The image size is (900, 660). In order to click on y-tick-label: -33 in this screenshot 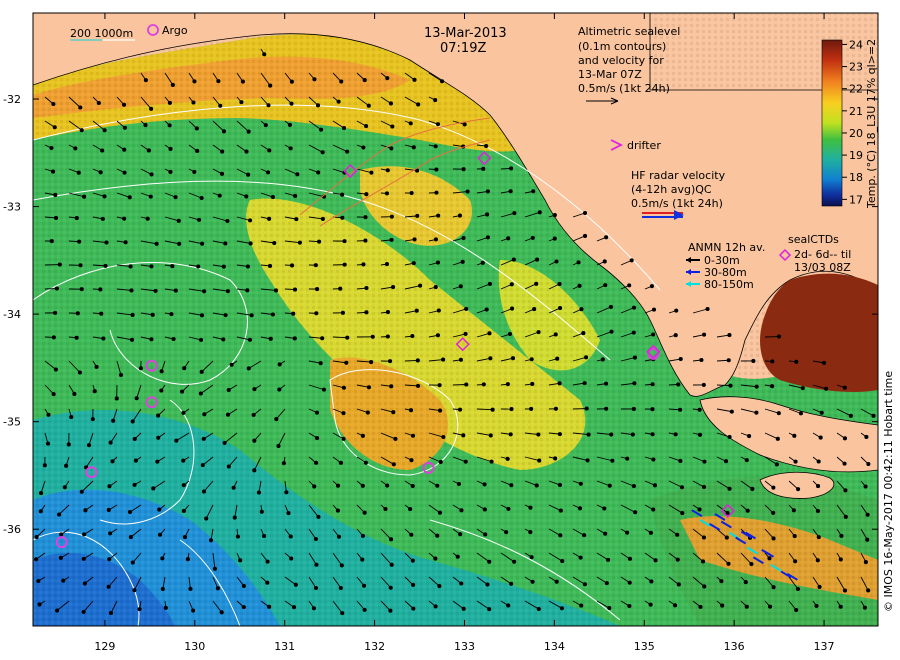, I will do `click(12, 207)`.